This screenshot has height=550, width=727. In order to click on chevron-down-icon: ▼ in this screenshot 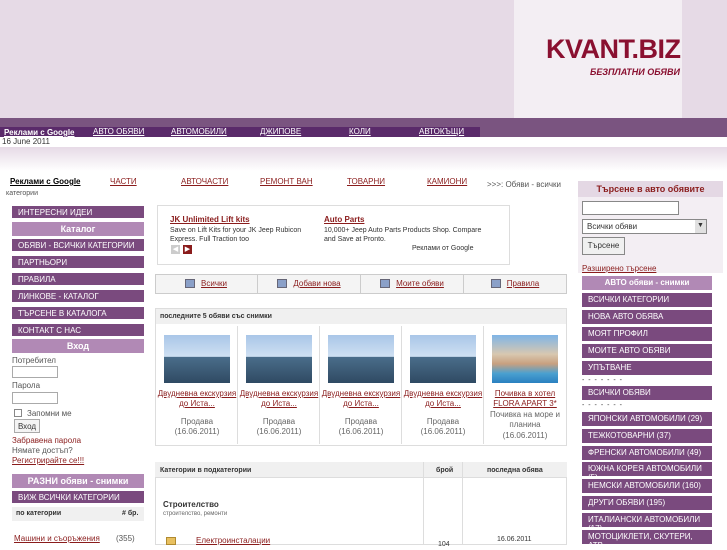, I will do `click(700, 226)`.